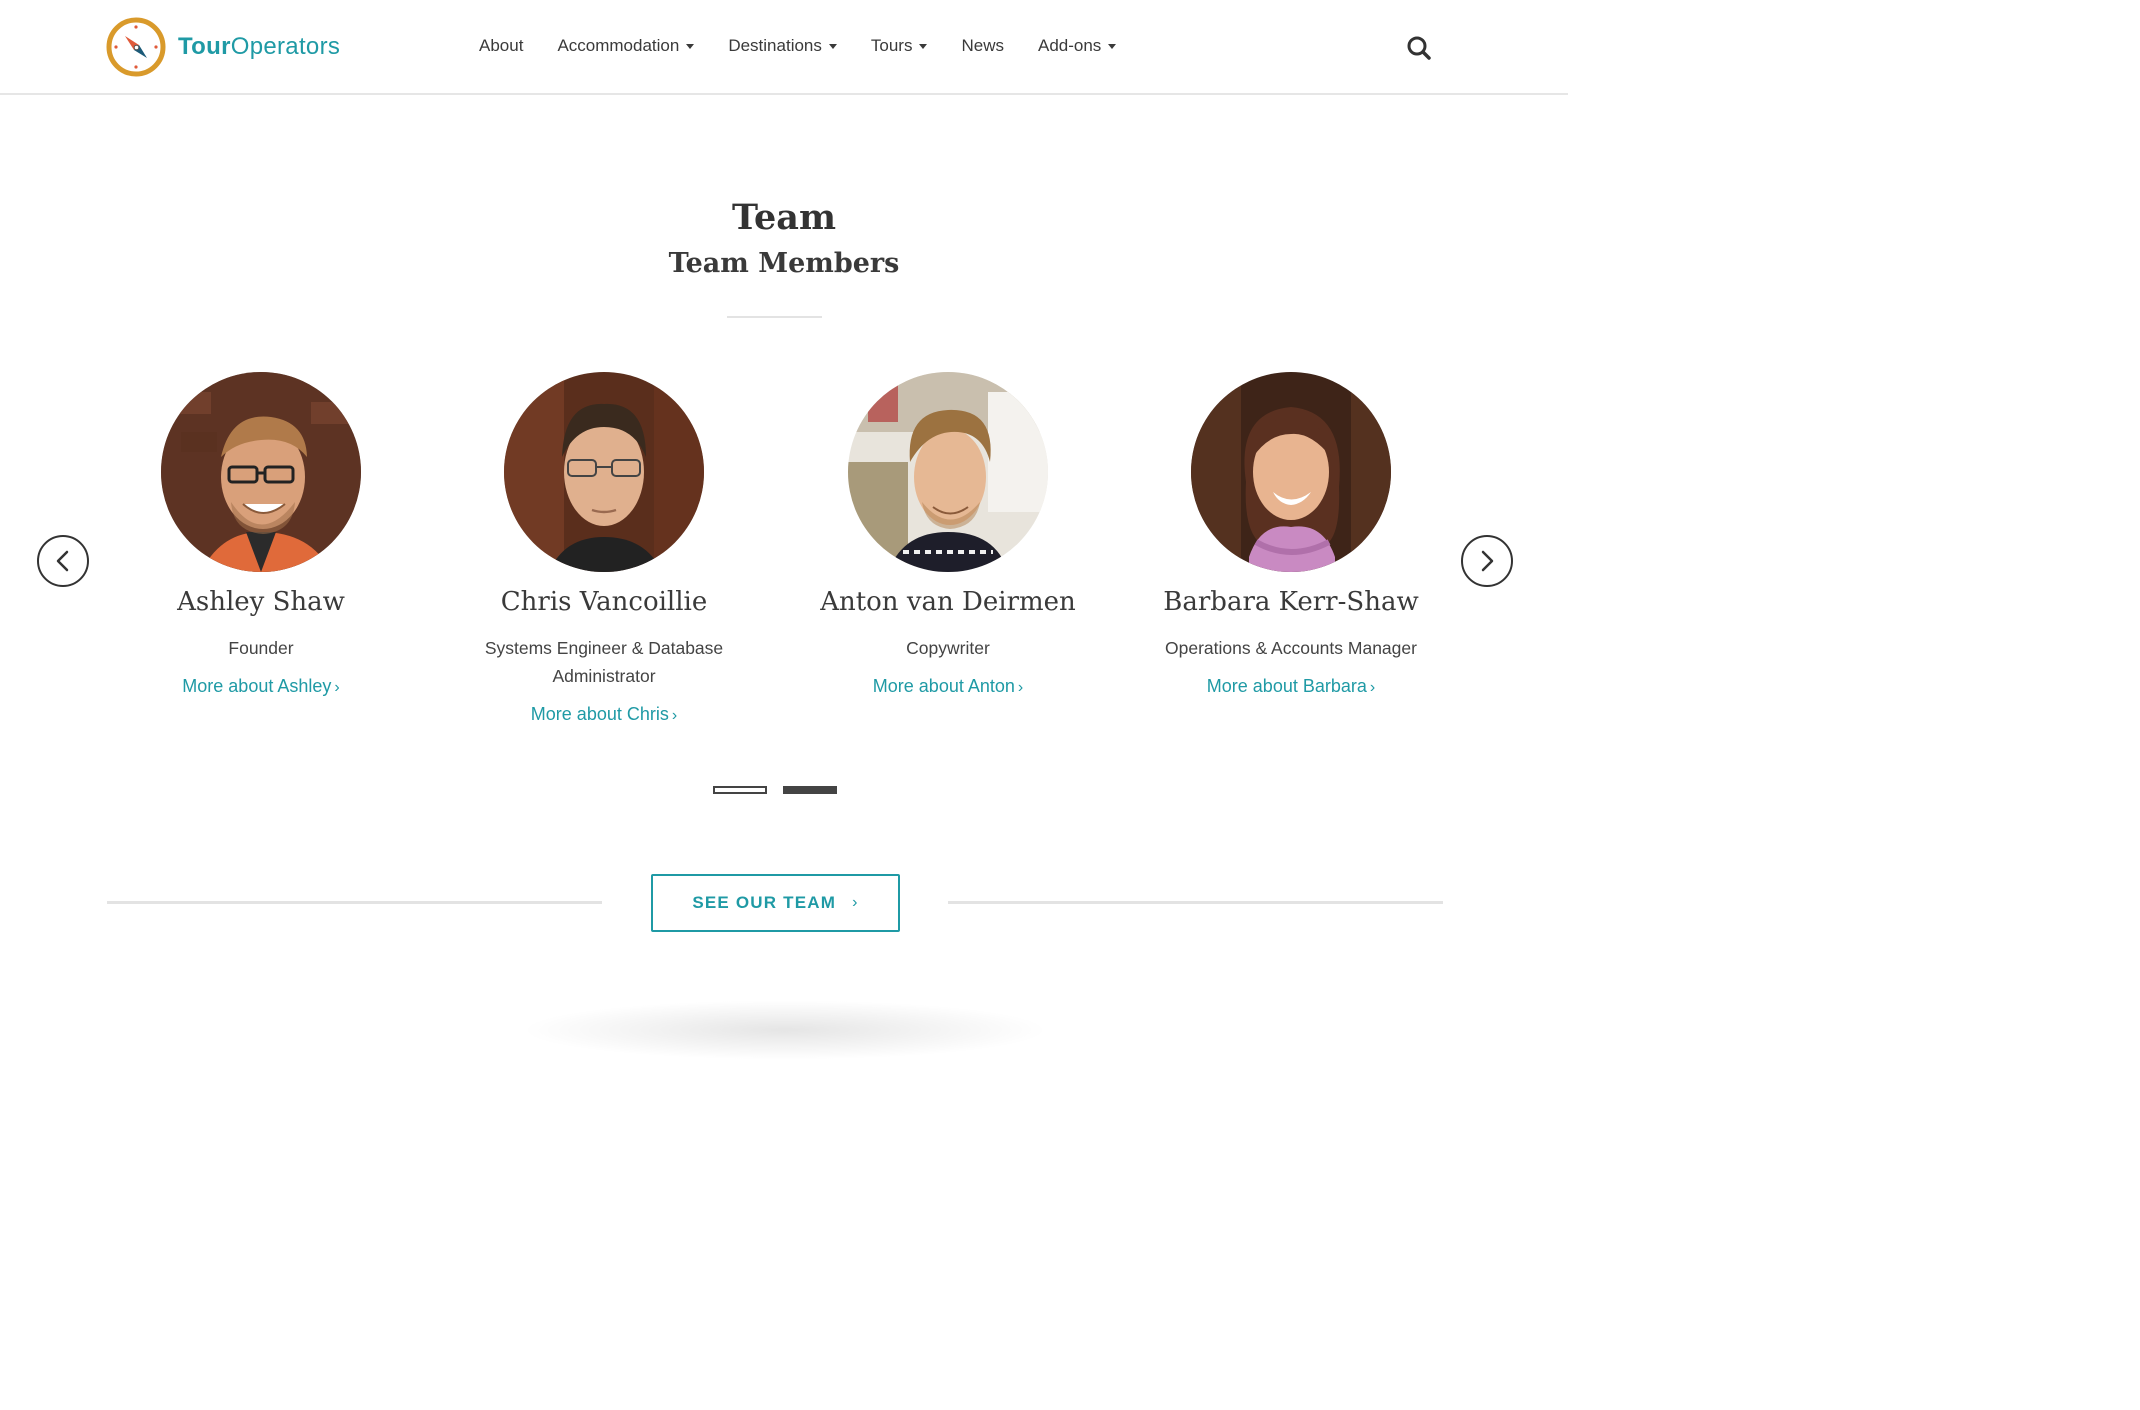 The width and height of the screenshot is (2140, 1410). I want to click on chevron-right-icon, so click(1487, 561).